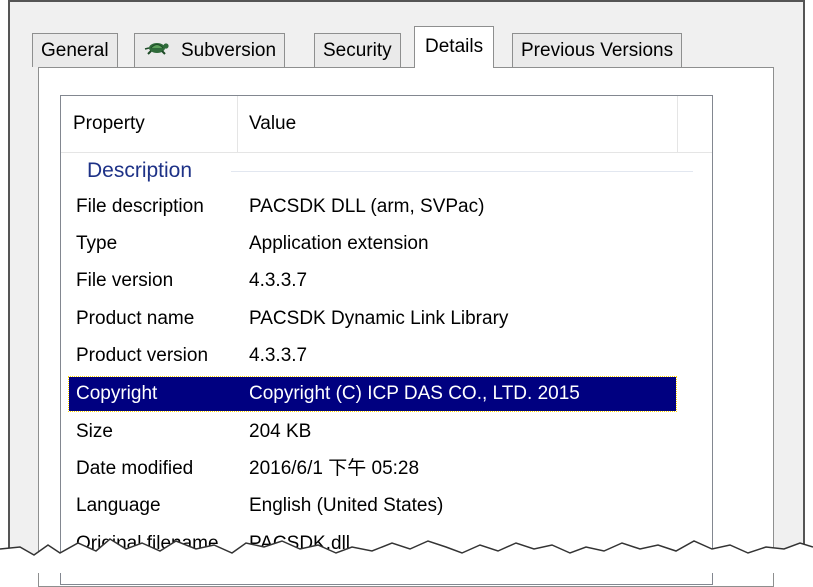 The width and height of the screenshot is (813, 587). What do you see at coordinates (135, 318) in the screenshot?
I see `property-name: Product name` at bounding box center [135, 318].